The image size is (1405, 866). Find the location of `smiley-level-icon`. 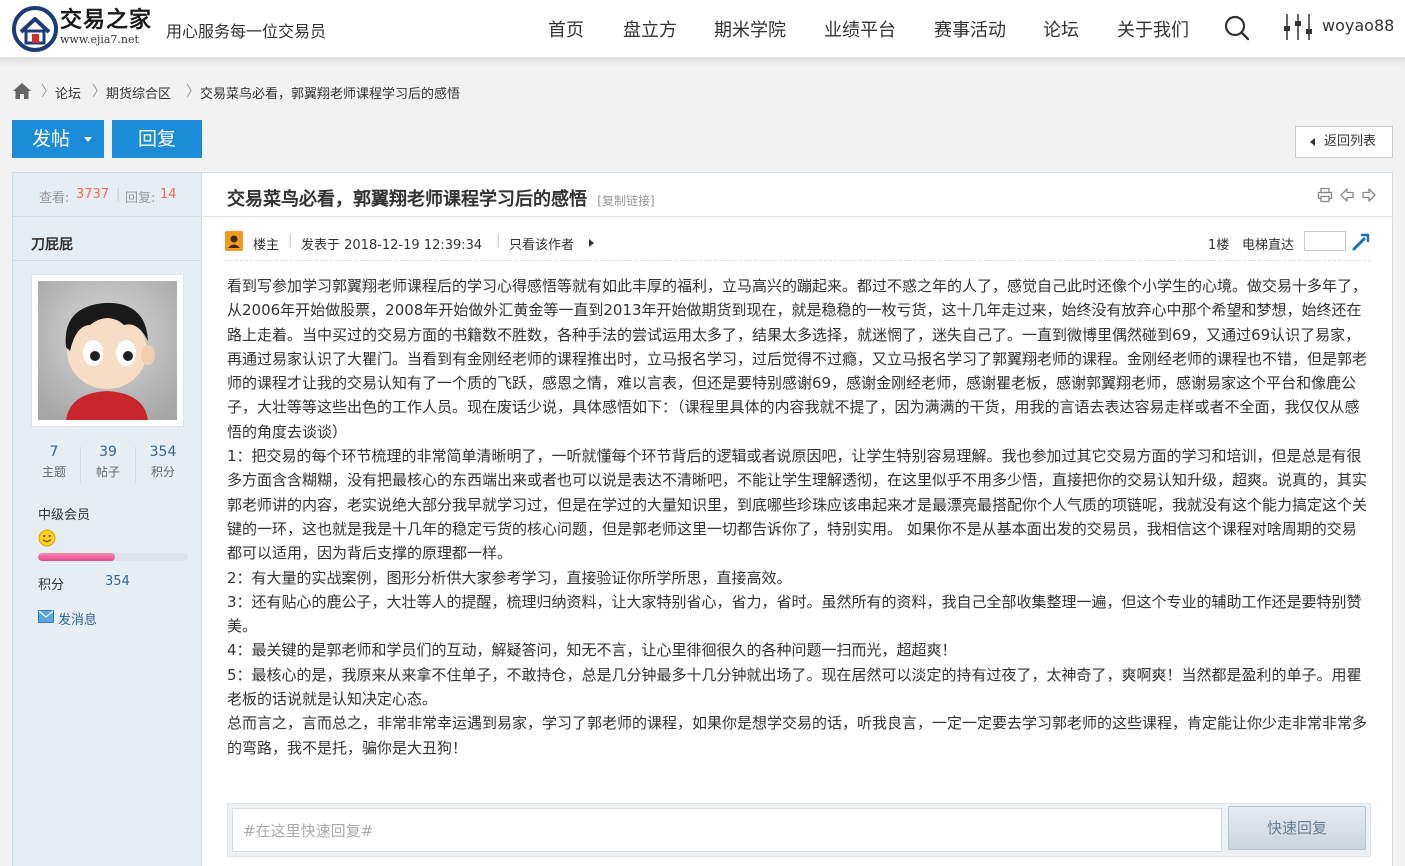

smiley-level-icon is located at coordinates (47, 538).